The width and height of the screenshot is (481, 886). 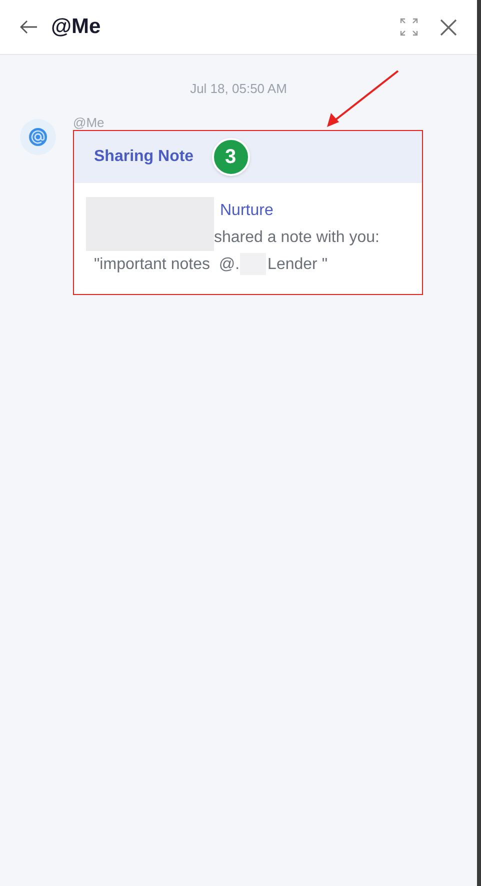 What do you see at coordinates (38, 137) in the screenshot?
I see `at-icon` at bounding box center [38, 137].